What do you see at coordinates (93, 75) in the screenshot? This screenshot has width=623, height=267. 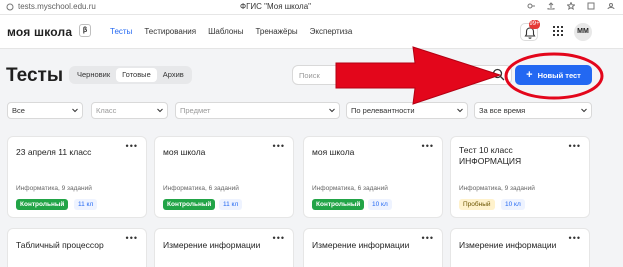 I see `segment-draft: Черновик` at bounding box center [93, 75].